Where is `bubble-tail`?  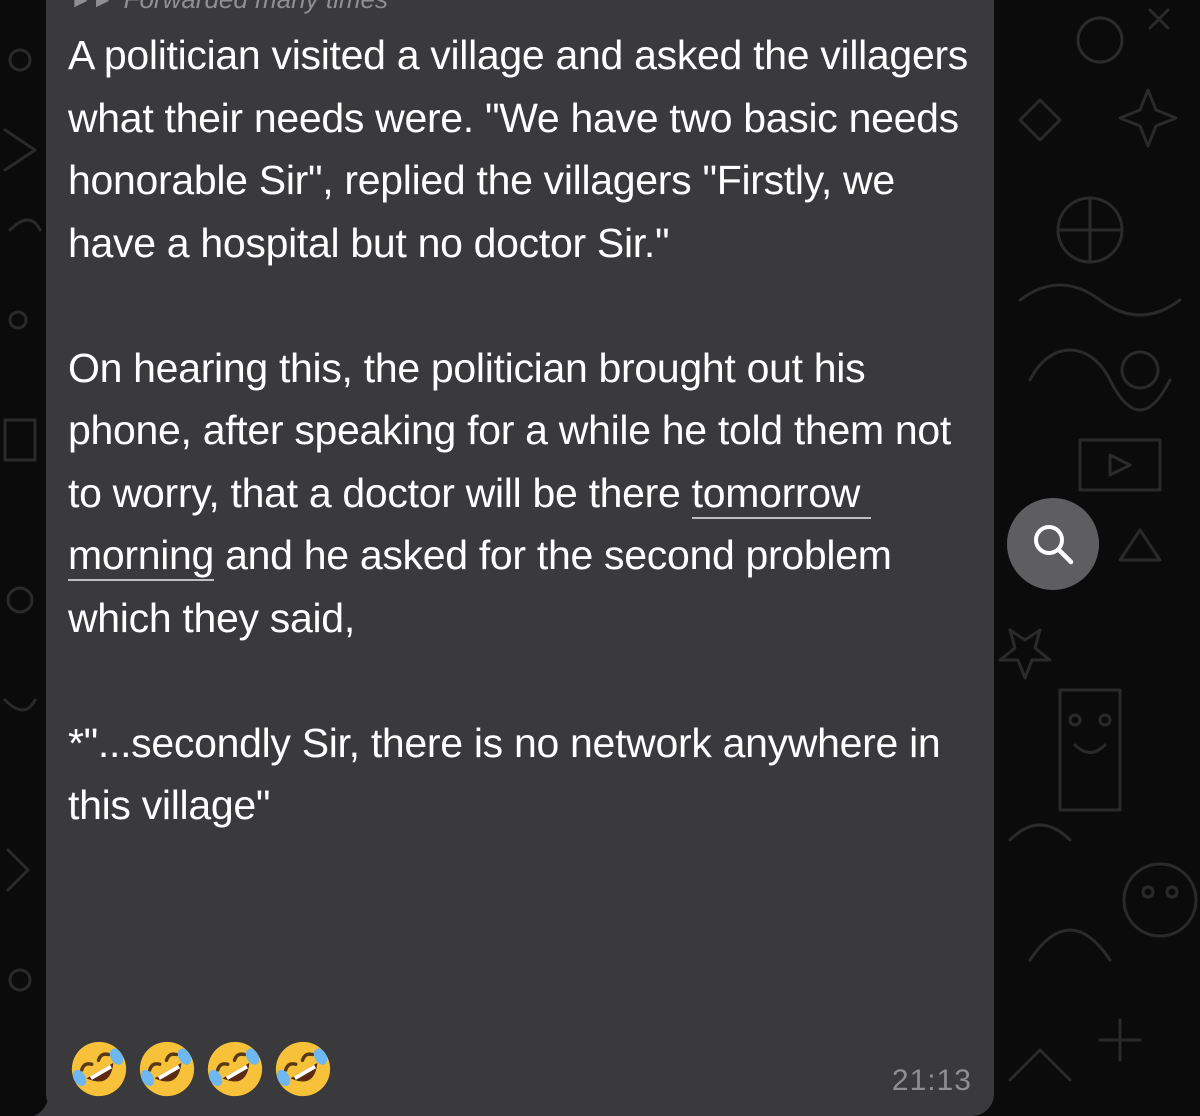 bubble-tail is located at coordinates (51, 1096).